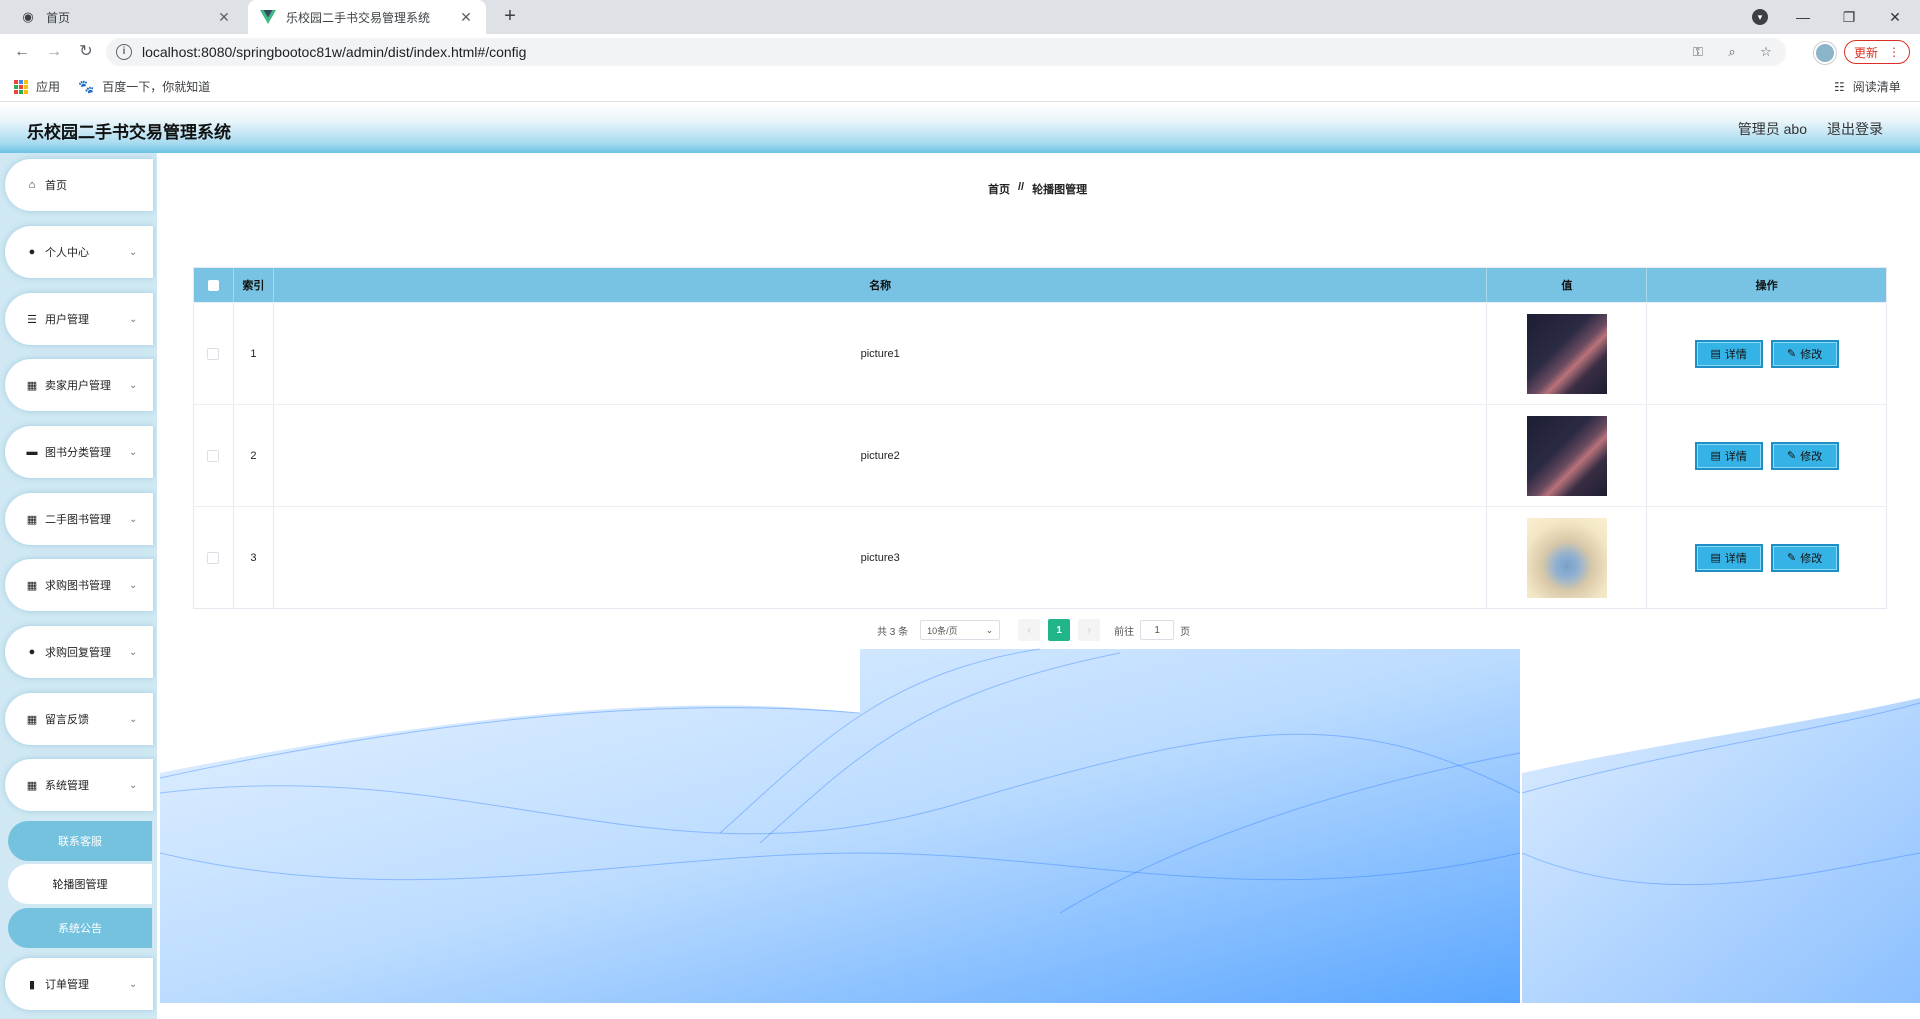  I want to click on edit-label: 修改, so click(1811, 354).